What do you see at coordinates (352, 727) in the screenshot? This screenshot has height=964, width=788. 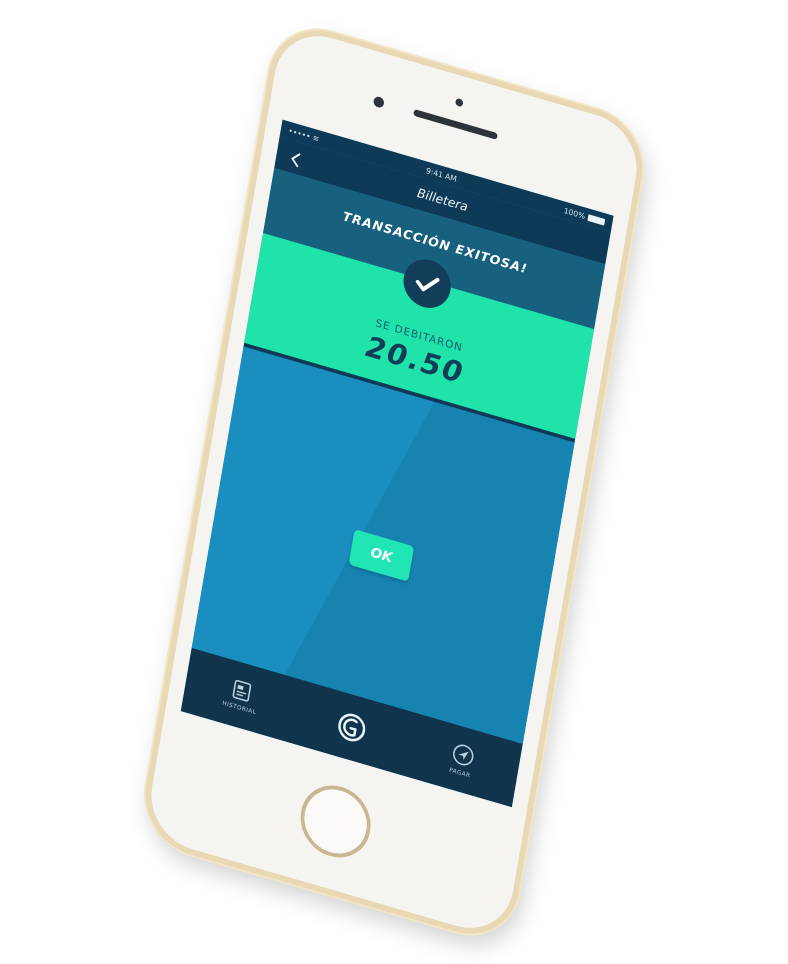 I see `wallet-logo-icon` at bounding box center [352, 727].